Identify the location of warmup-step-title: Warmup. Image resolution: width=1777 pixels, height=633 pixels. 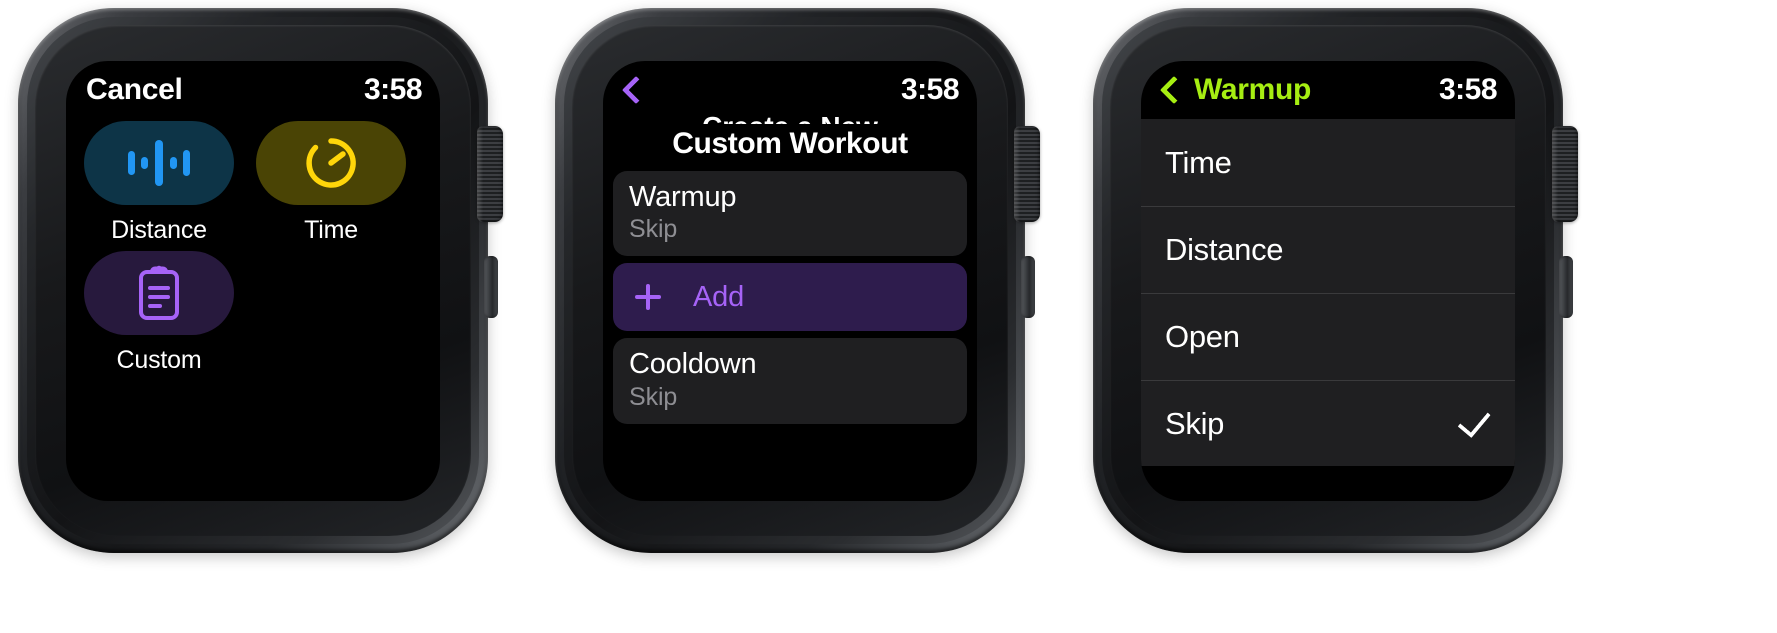
(683, 197).